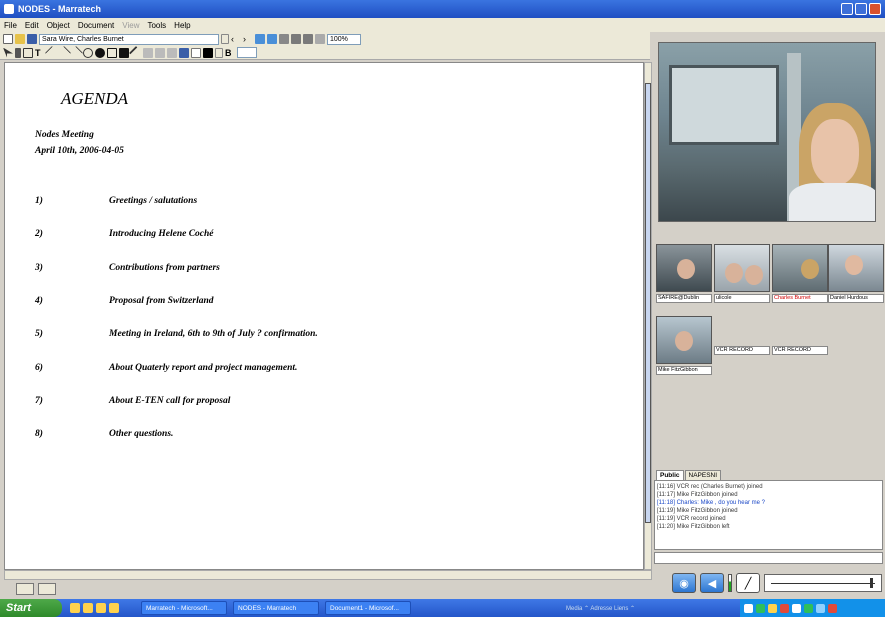 The height and width of the screenshot is (617, 885). Describe the element at coordinates (742, 298) in the screenshot. I see `participant-name: ulicole` at that location.